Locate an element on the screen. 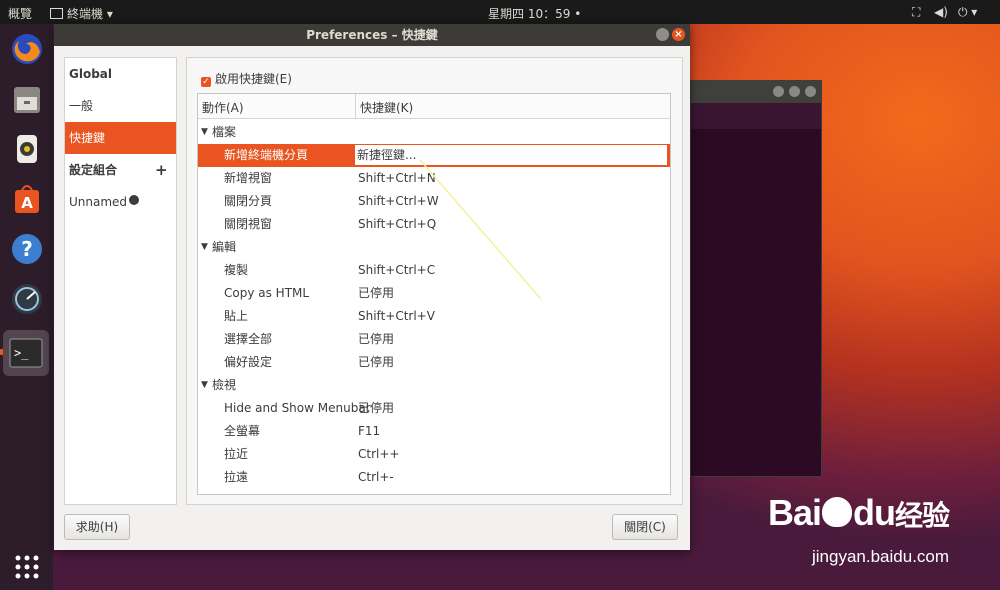 This screenshot has width=1000, height=590. app-menu: 終端機 ▾ is located at coordinates (81, 13).